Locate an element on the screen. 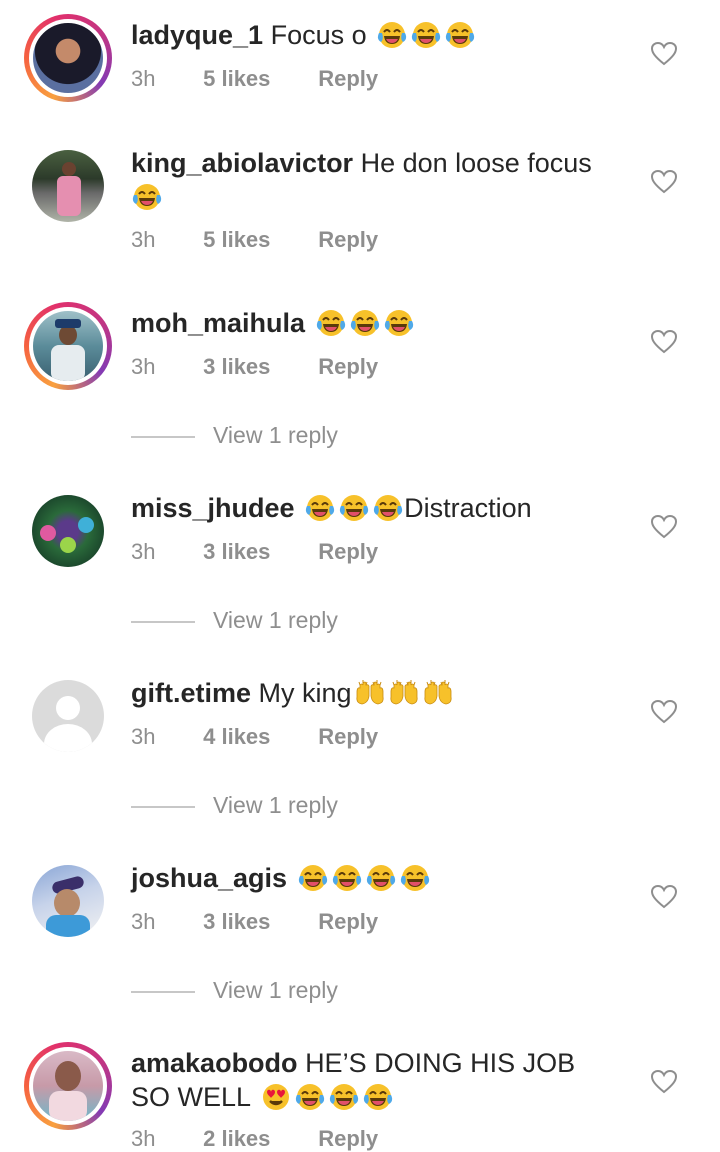 The height and width of the screenshot is (1152, 720). comment-text: Distraction is located at coordinates (468, 508).